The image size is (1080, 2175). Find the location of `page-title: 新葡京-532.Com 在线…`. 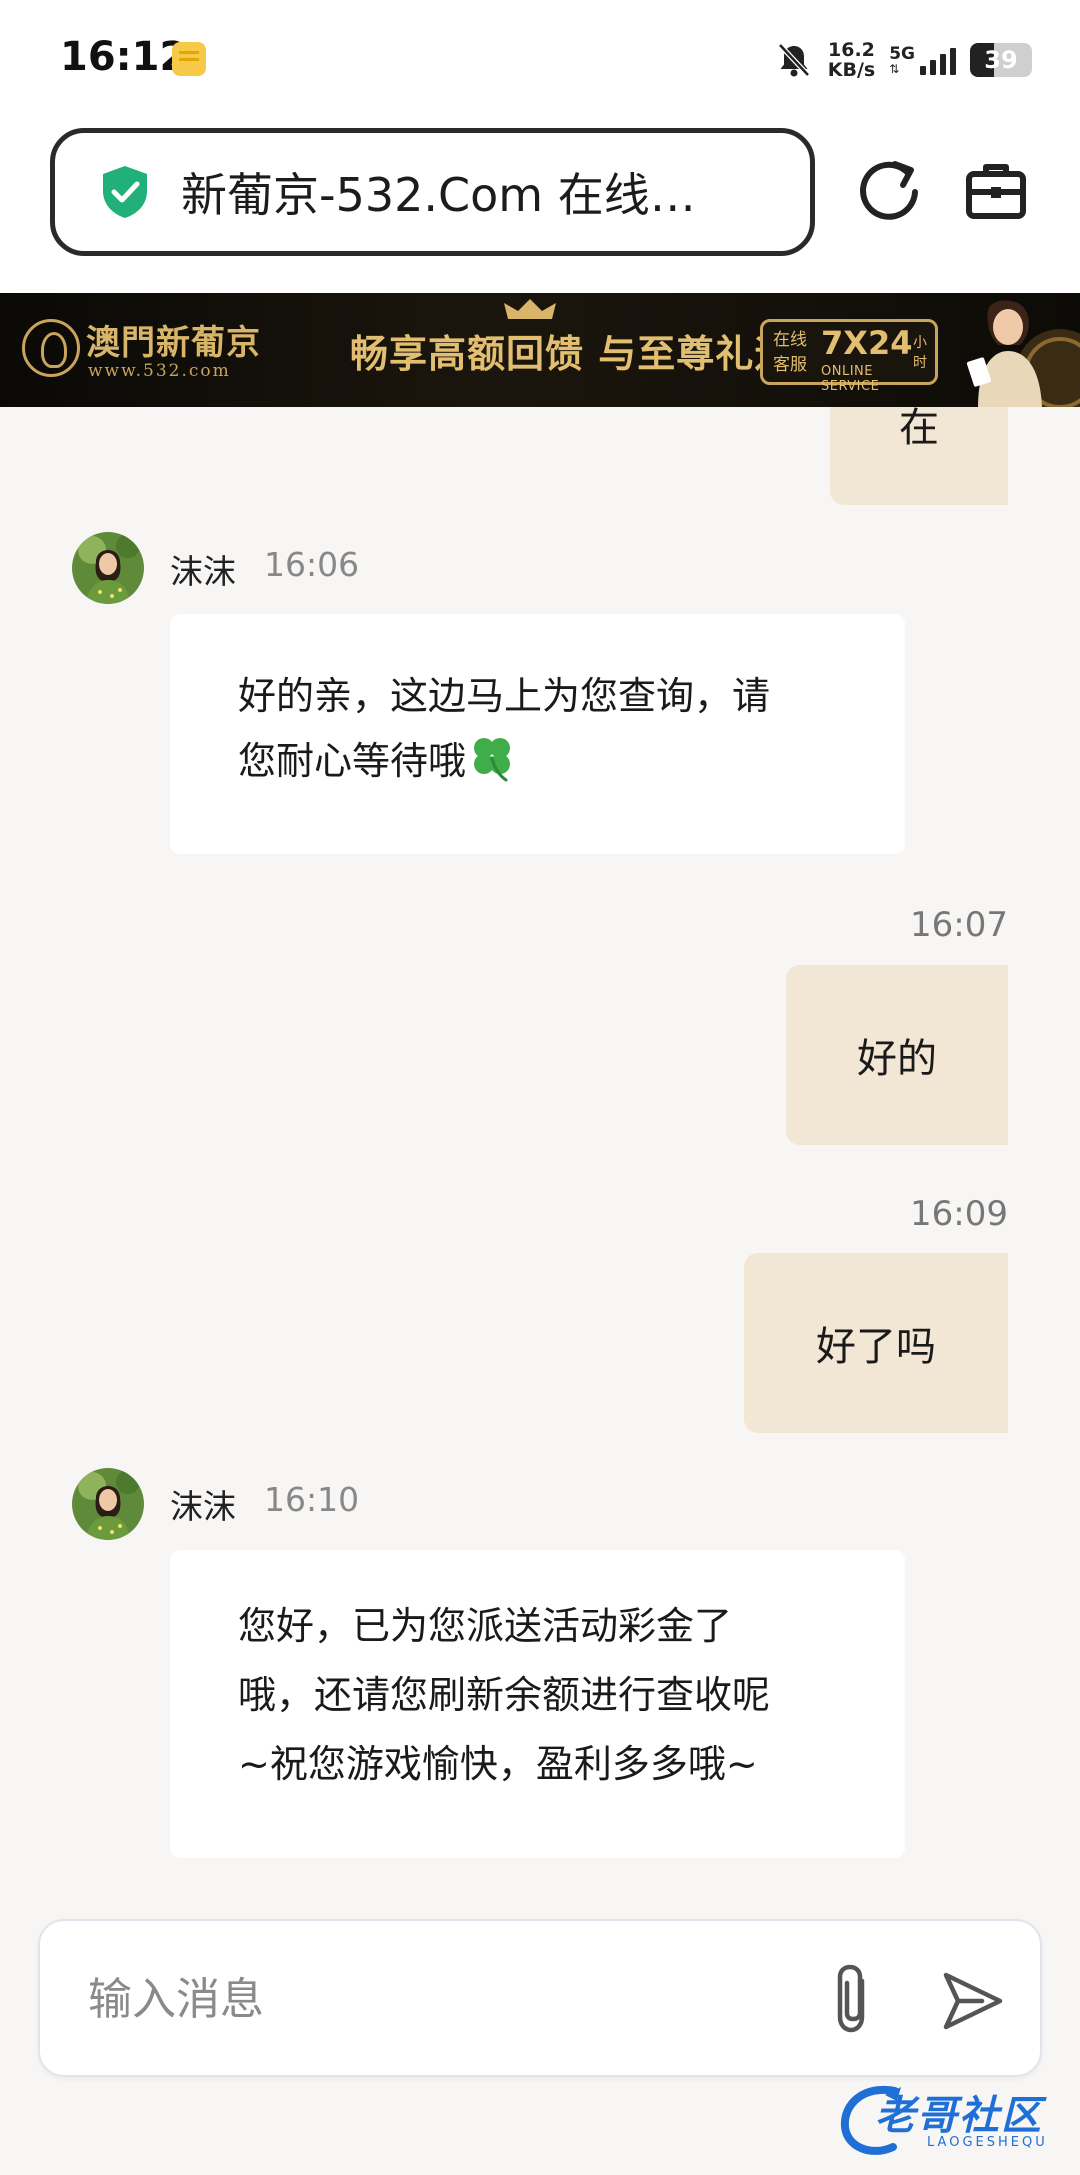

page-title: 新葡京-532.Com 在线… is located at coordinates (438, 195).